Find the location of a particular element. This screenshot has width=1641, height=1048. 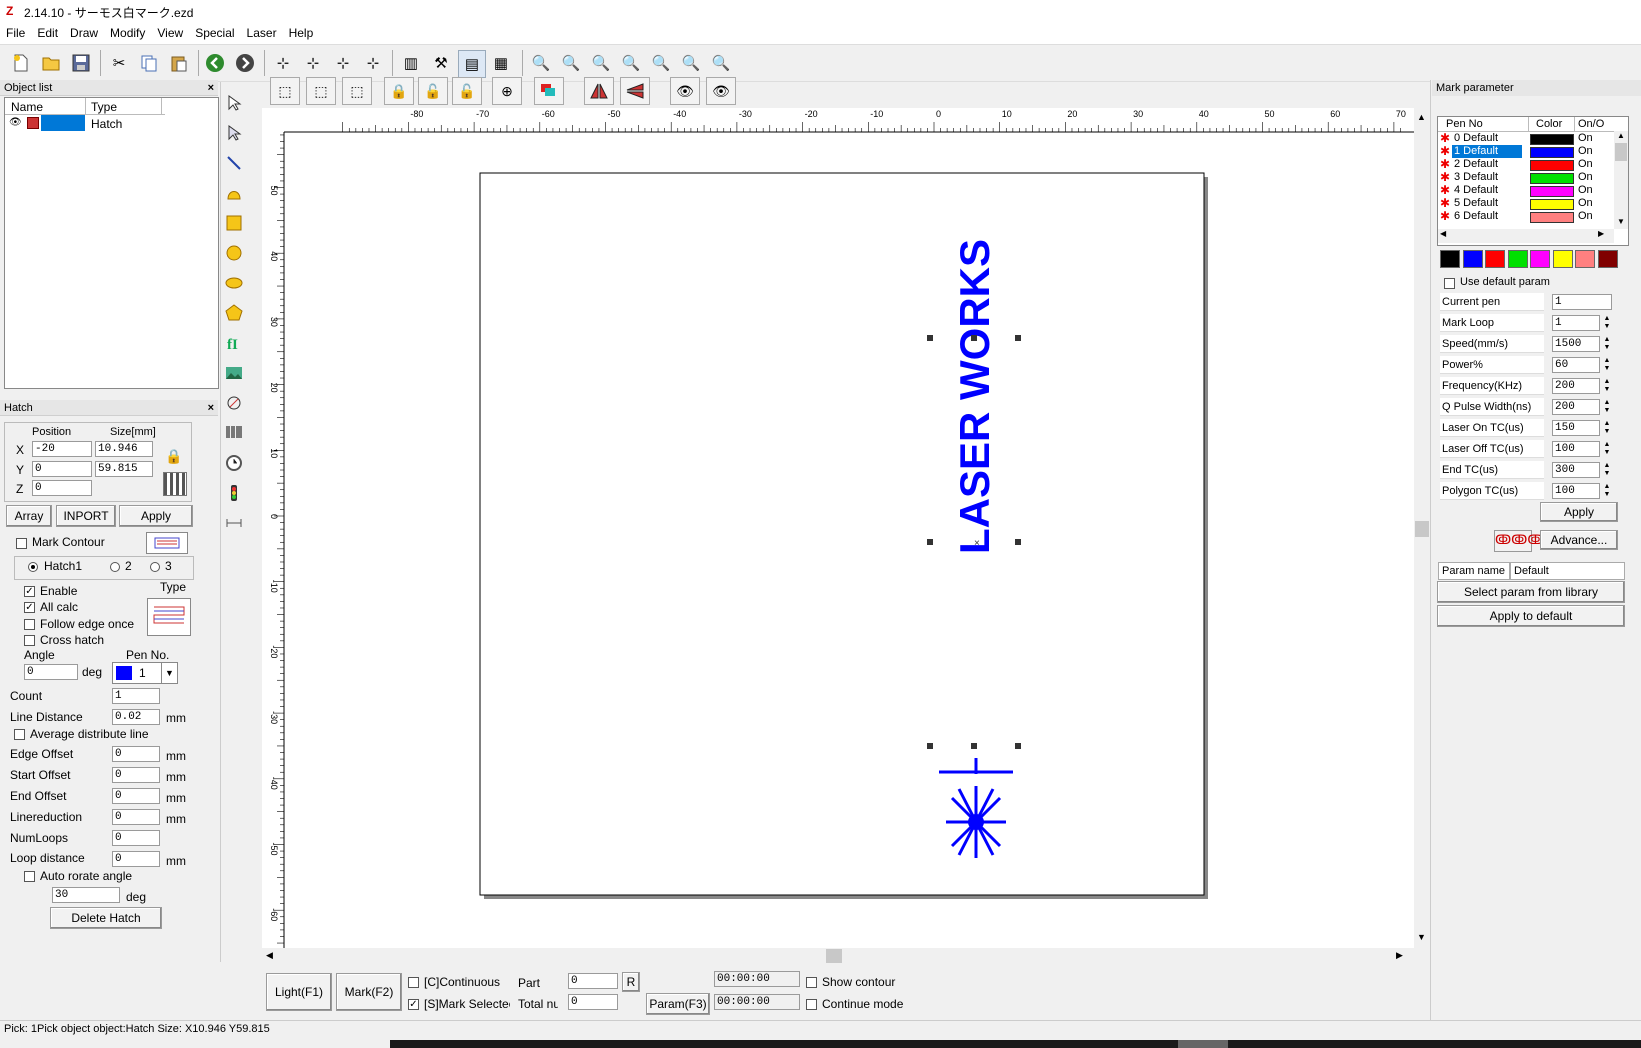

lock-icon: 🔒 is located at coordinates (174, 456).